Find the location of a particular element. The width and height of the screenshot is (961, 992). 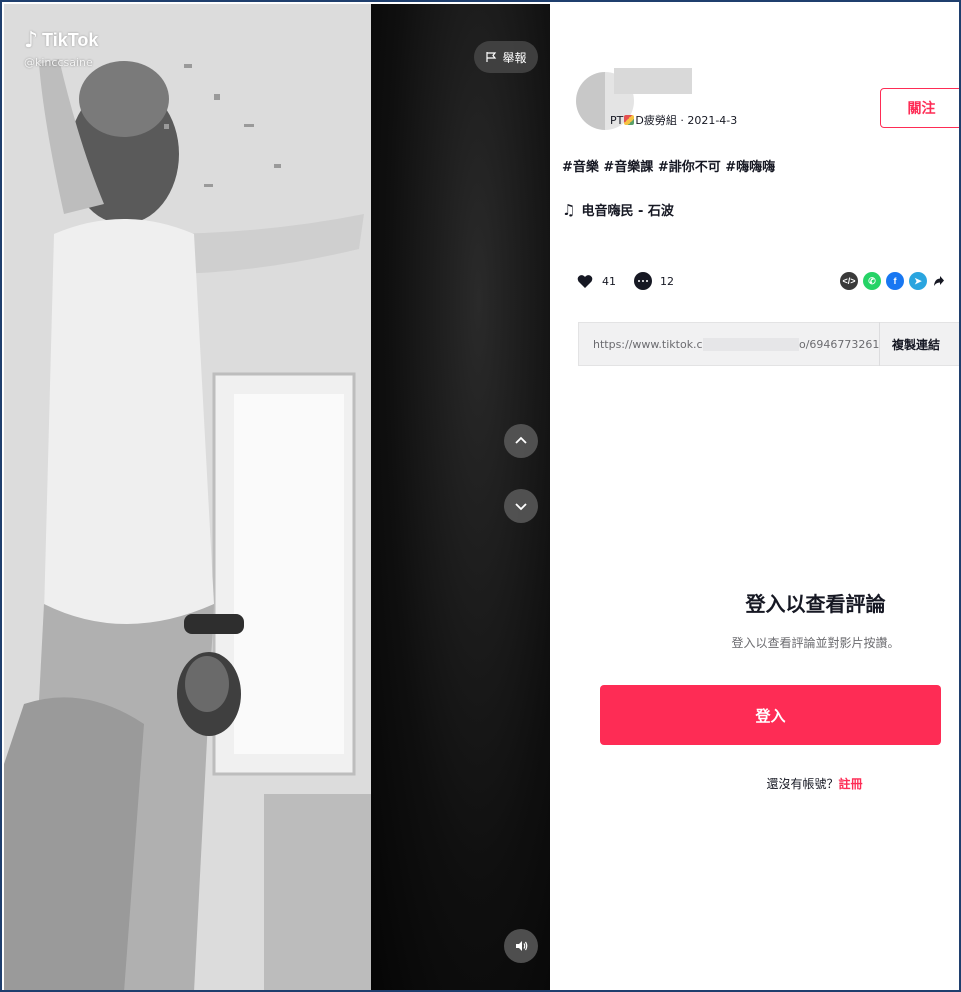

share-row: </> ✆ f ➤ is located at coordinates (893, 281).